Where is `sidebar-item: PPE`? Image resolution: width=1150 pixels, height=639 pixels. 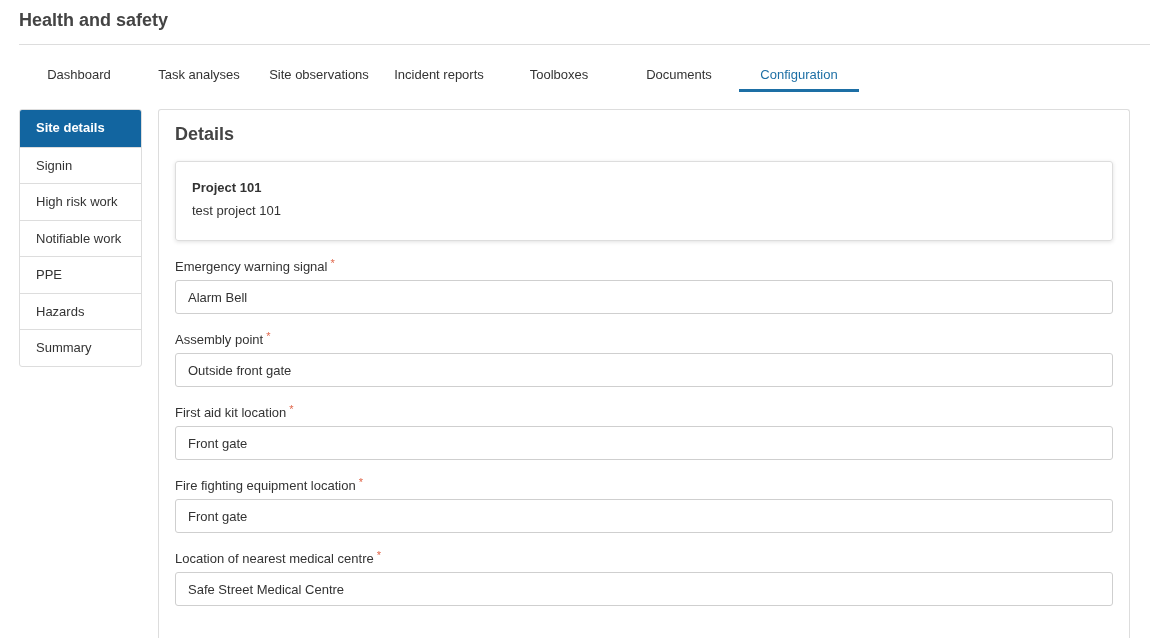
sidebar-item: PPE is located at coordinates (80, 274).